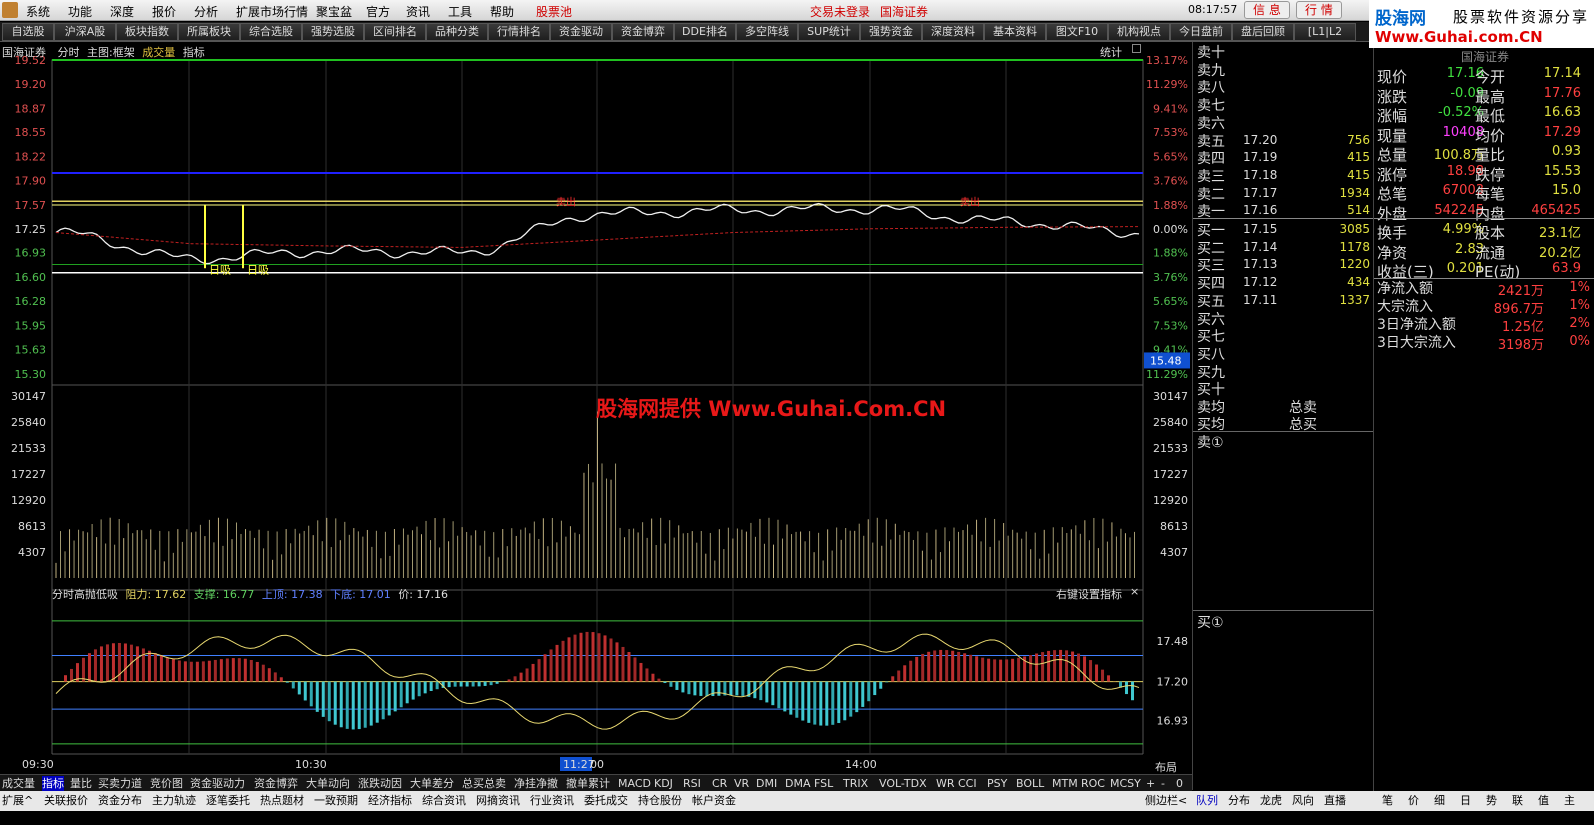  Describe the element at coordinates (1201, 32) in the screenshot. I see `toolbar-tab: 今日盘前` at that location.